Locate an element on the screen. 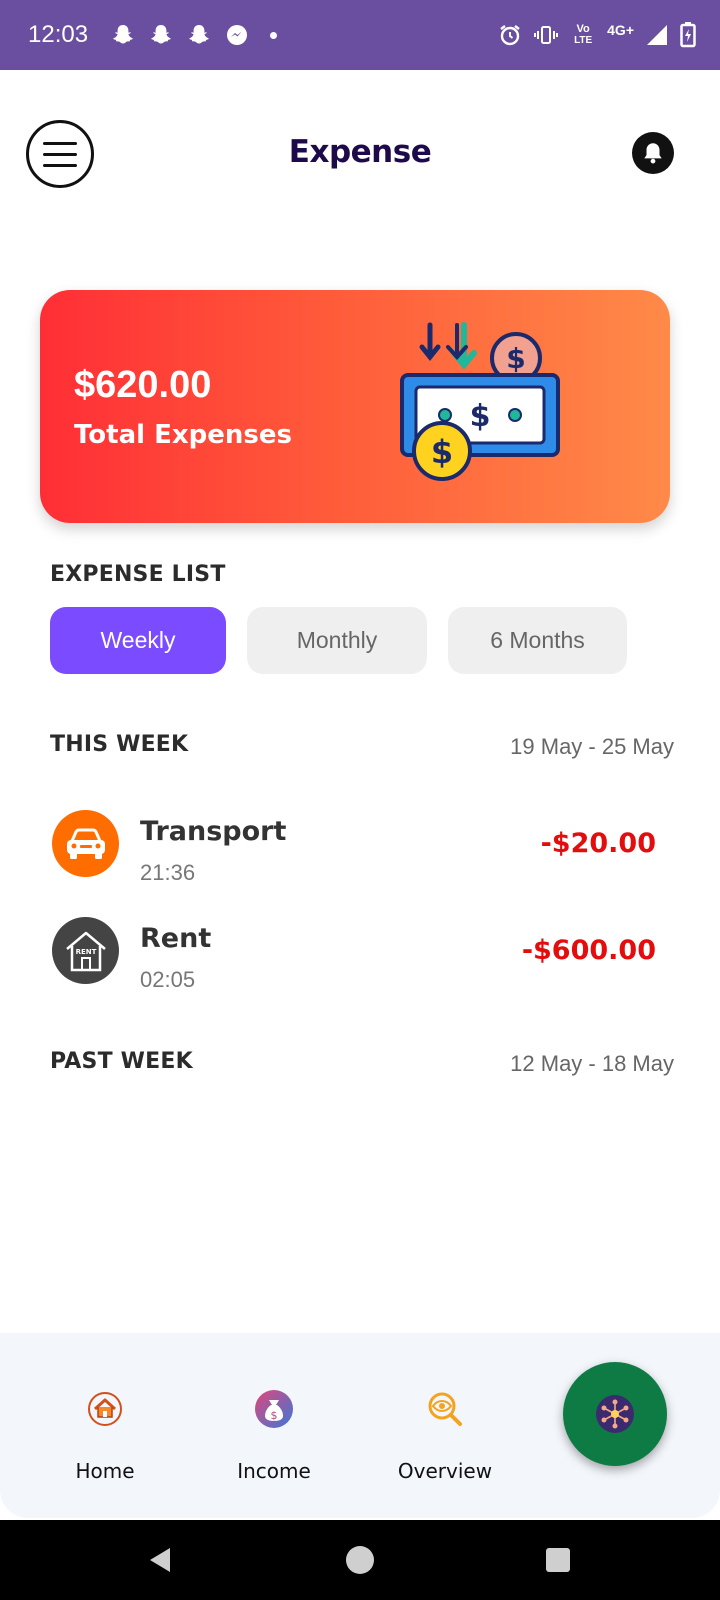  back-icon is located at coordinates (160, 1560).